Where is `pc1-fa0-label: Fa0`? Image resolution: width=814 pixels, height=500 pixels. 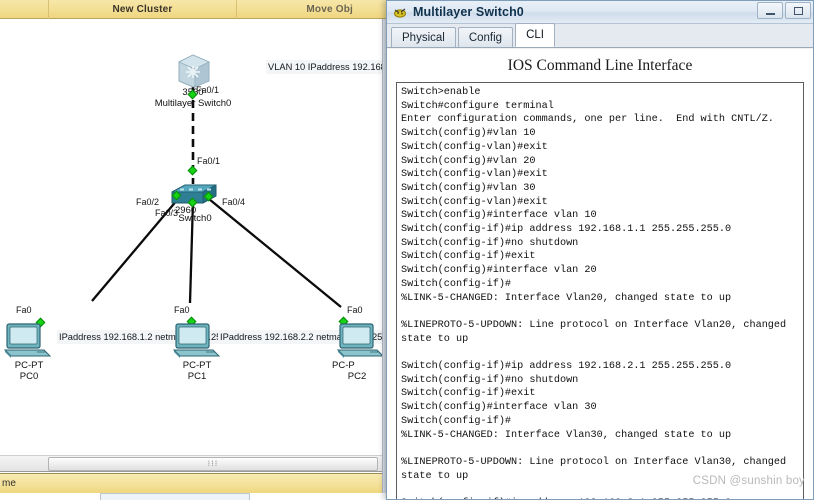
pc1-fa0-label: Fa0 is located at coordinates (182, 310).